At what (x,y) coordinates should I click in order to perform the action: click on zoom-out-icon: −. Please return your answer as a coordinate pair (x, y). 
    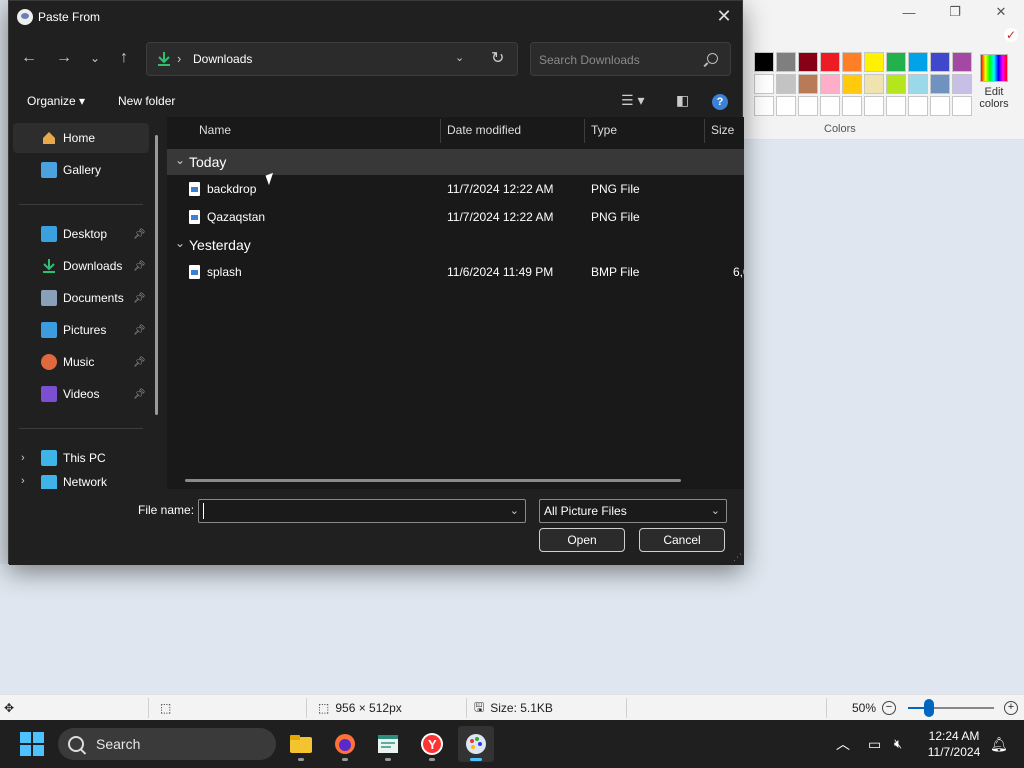
    Looking at the image, I should click on (889, 708).